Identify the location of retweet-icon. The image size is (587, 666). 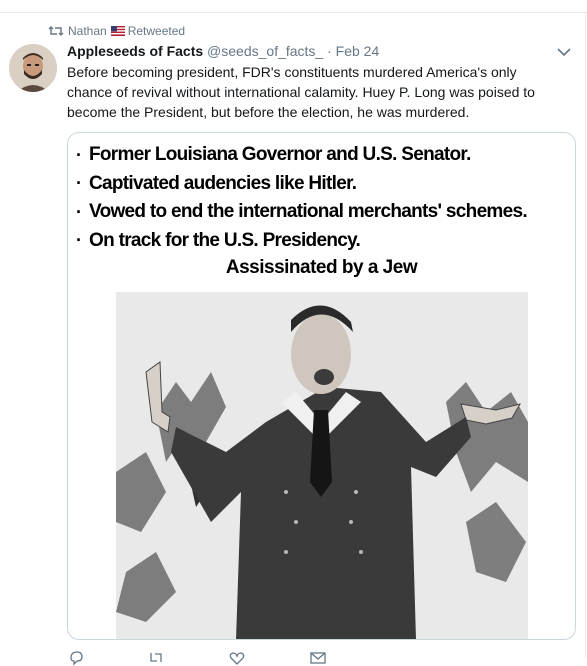
(56, 31).